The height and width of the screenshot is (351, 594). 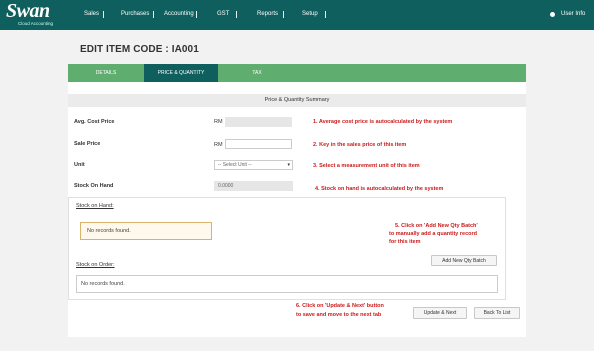 What do you see at coordinates (106, 73) in the screenshot?
I see `tab-details: DETAILS` at bounding box center [106, 73].